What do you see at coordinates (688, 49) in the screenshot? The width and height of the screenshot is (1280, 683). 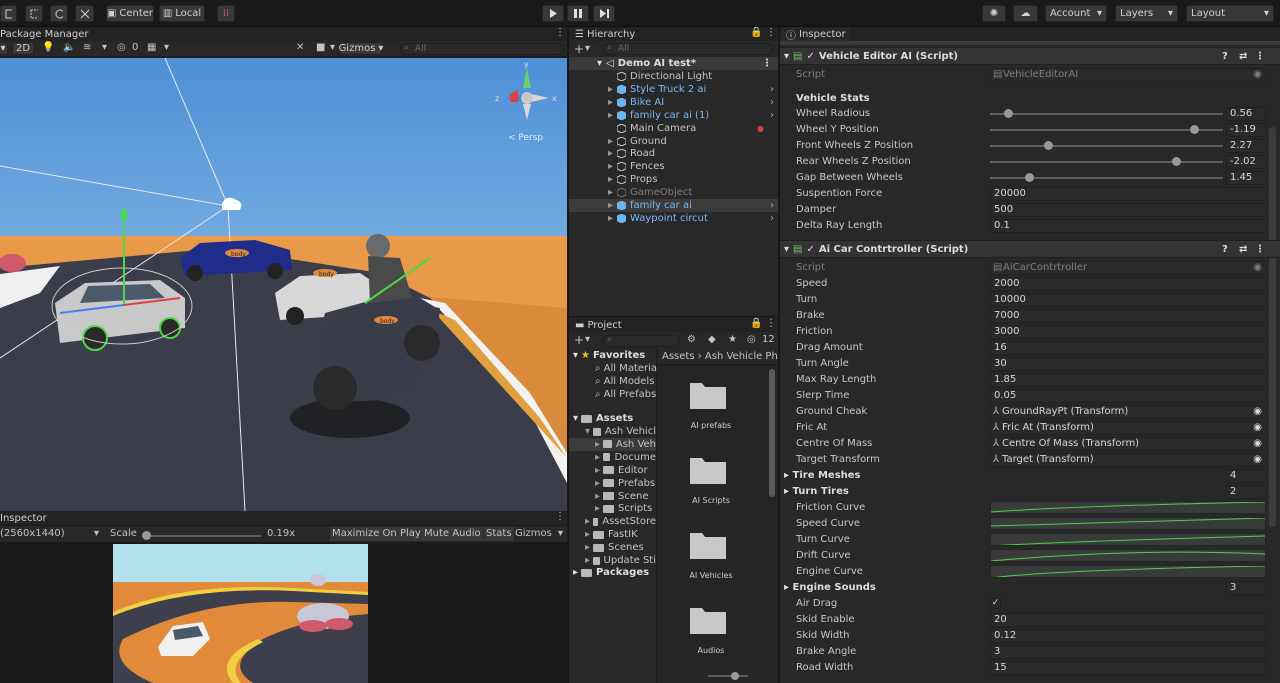 I see `hierarchy-search-input: ⌕ All` at bounding box center [688, 49].